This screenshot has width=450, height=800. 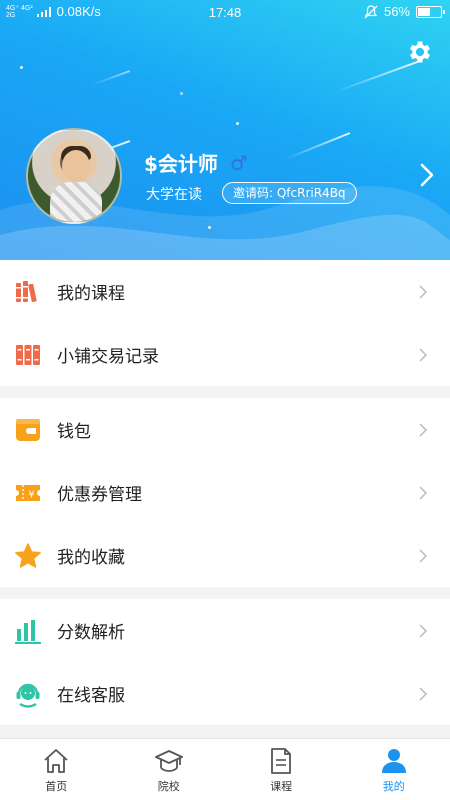 I want to click on user-icon, so click(x=393, y=761).